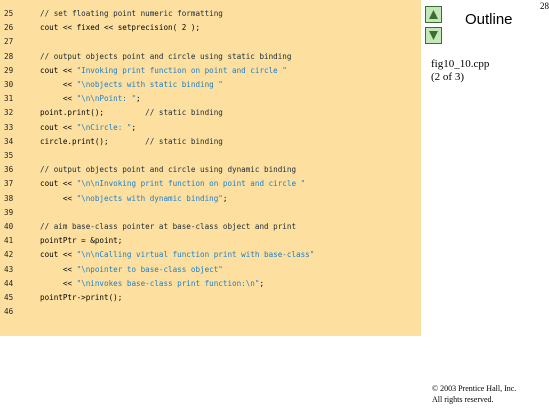  What do you see at coordinates (9, 226) in the screenshot?
I see `line-number: 40` at bounding box center [9, 226].